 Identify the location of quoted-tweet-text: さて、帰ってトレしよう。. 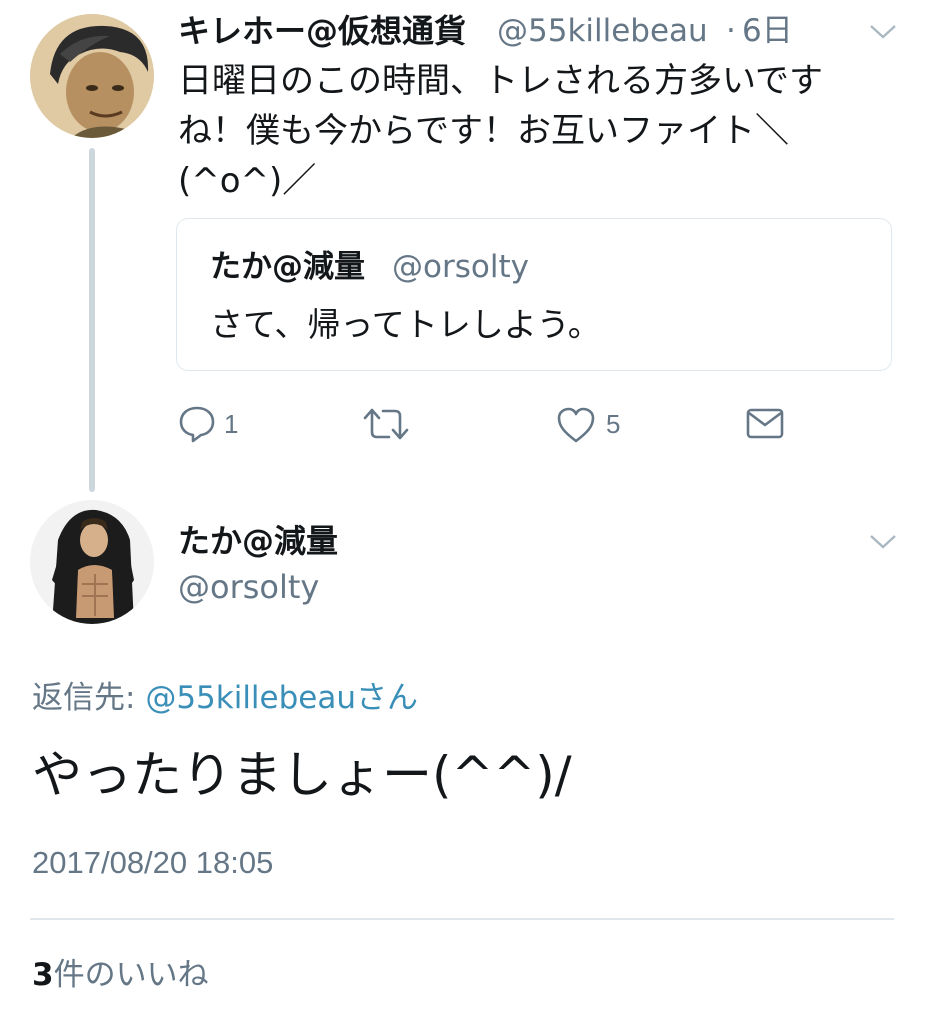
(405, 324).